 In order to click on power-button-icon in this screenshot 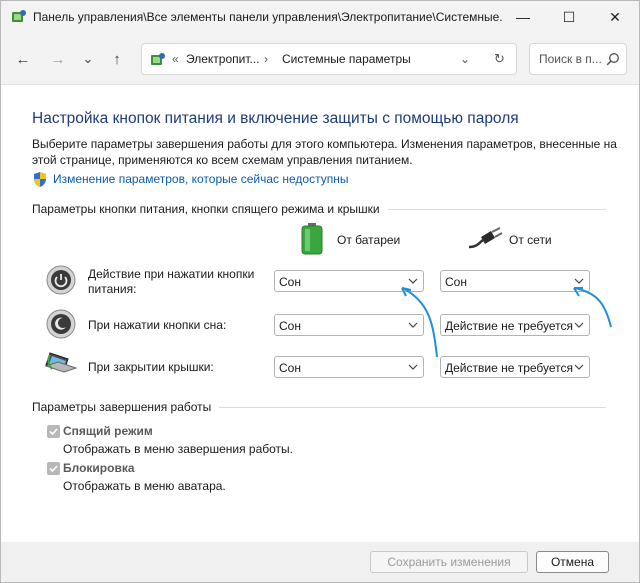, I will do `click(61, 280)`.